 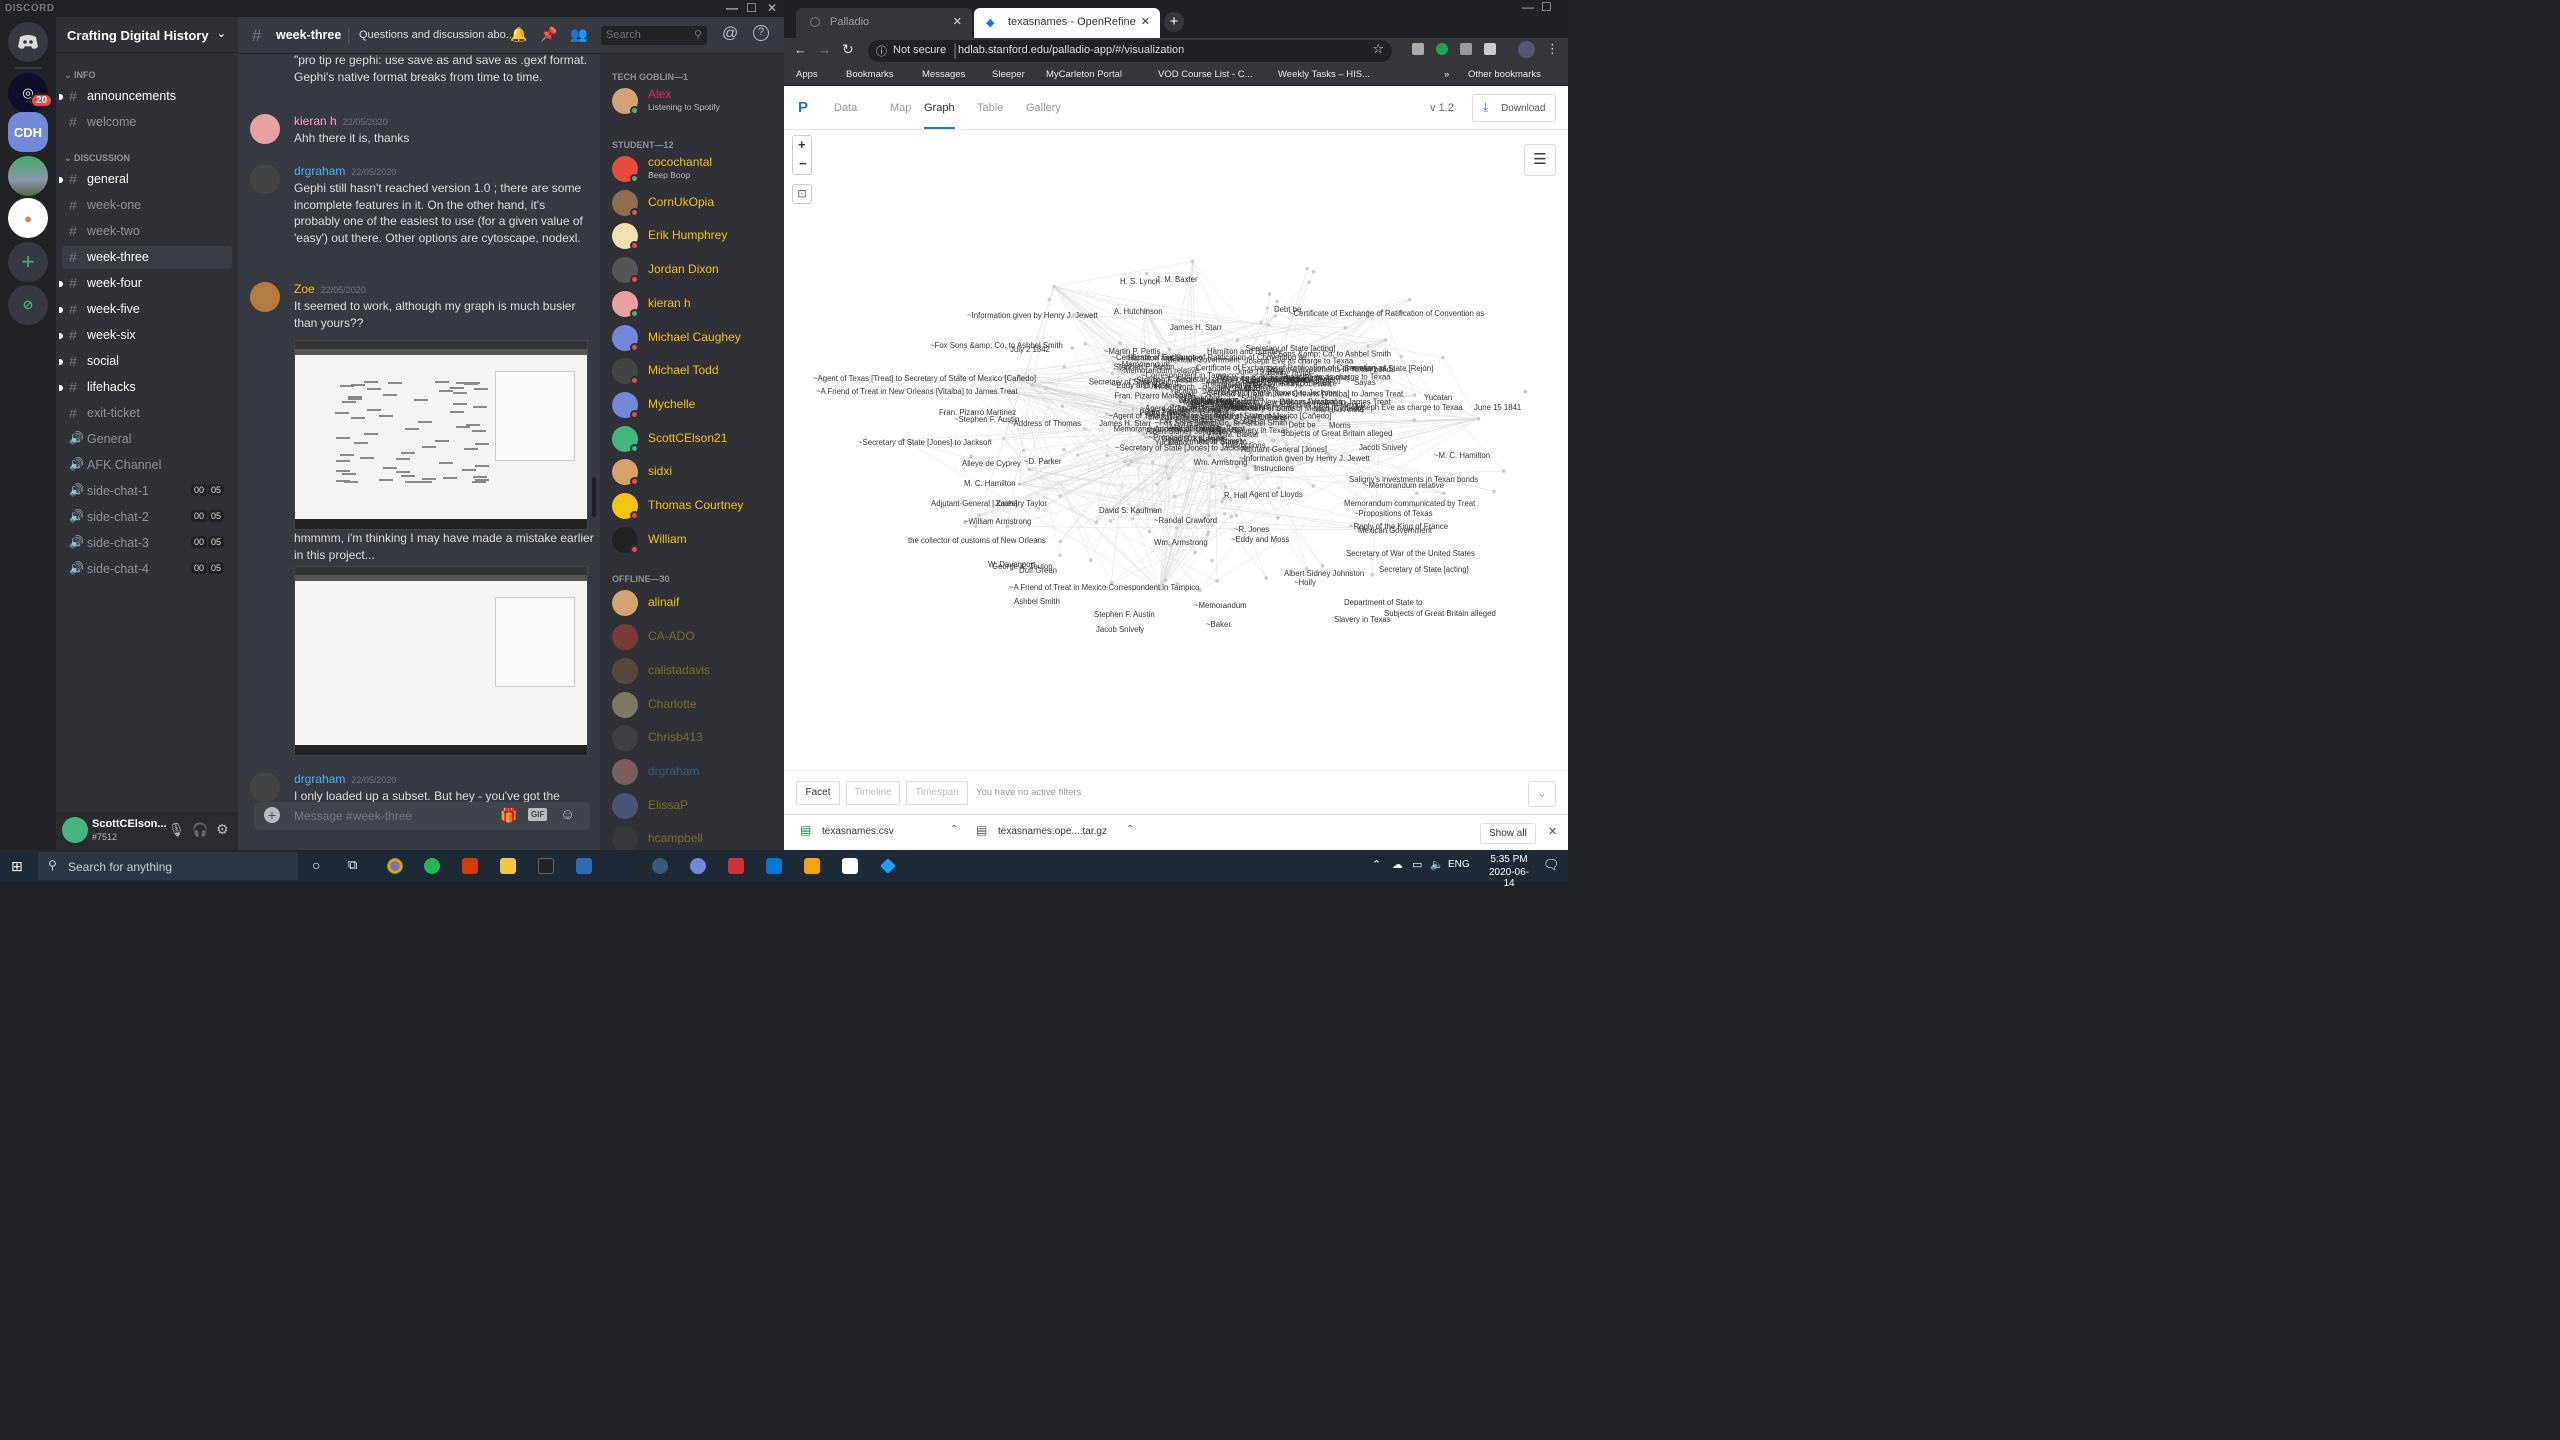 What do you see at coordinates (1508, 833) in the screenshot?
I see `show-all-button: Show all` at bounding box center [1508, 833].